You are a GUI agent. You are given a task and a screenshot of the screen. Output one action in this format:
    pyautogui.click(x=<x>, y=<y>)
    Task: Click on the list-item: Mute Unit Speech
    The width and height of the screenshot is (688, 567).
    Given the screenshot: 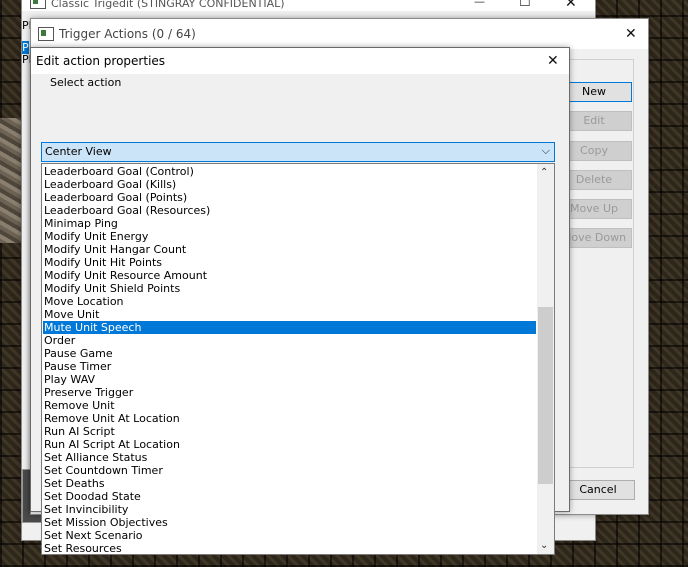 What is the action you would take?
    pyautogui.click(x=289, y=327)
    